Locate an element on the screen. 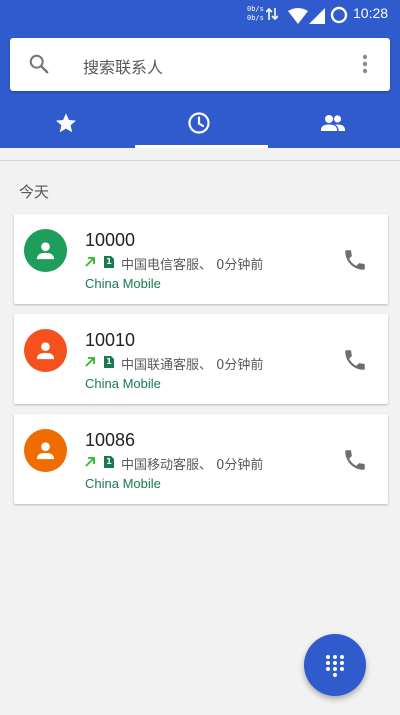  data-activity-icon is located at coordinates (272, 14).